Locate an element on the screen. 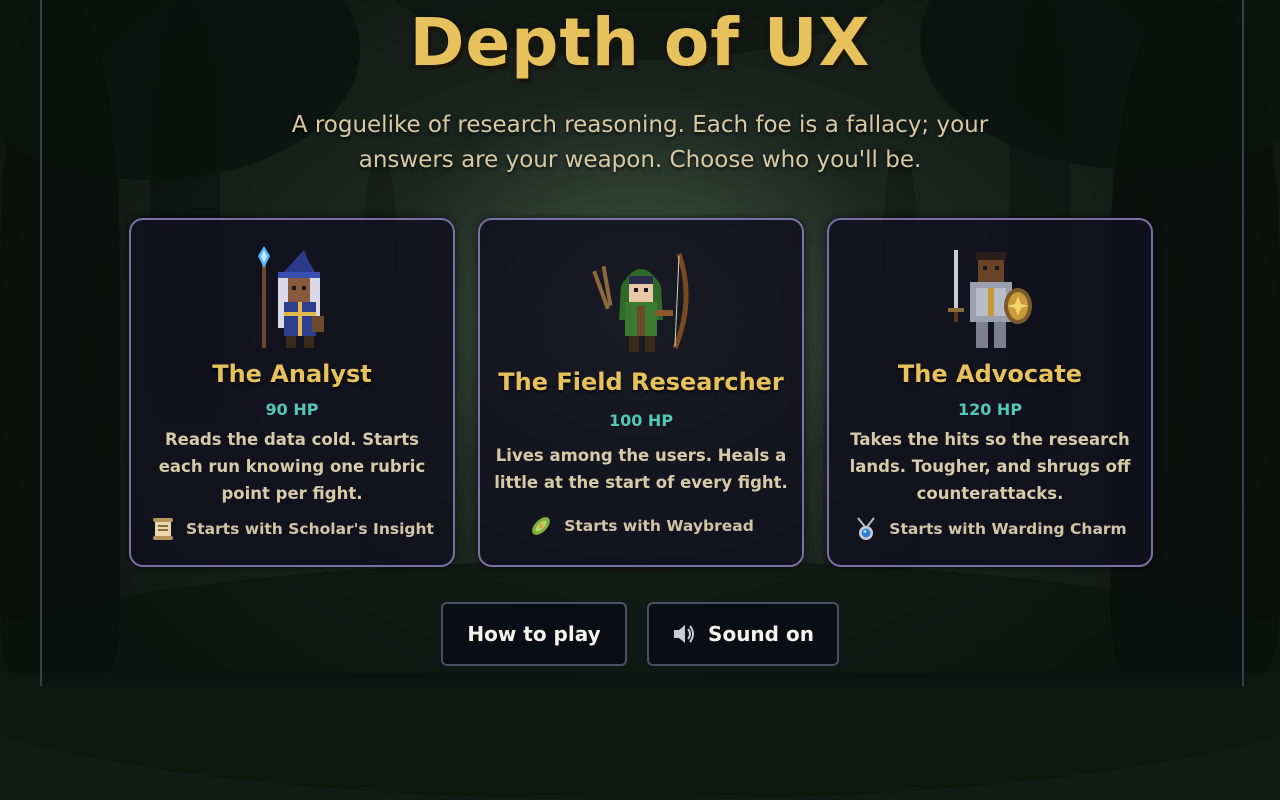  character-perk: Starts with Waybread is located at coordinates (641, 526).